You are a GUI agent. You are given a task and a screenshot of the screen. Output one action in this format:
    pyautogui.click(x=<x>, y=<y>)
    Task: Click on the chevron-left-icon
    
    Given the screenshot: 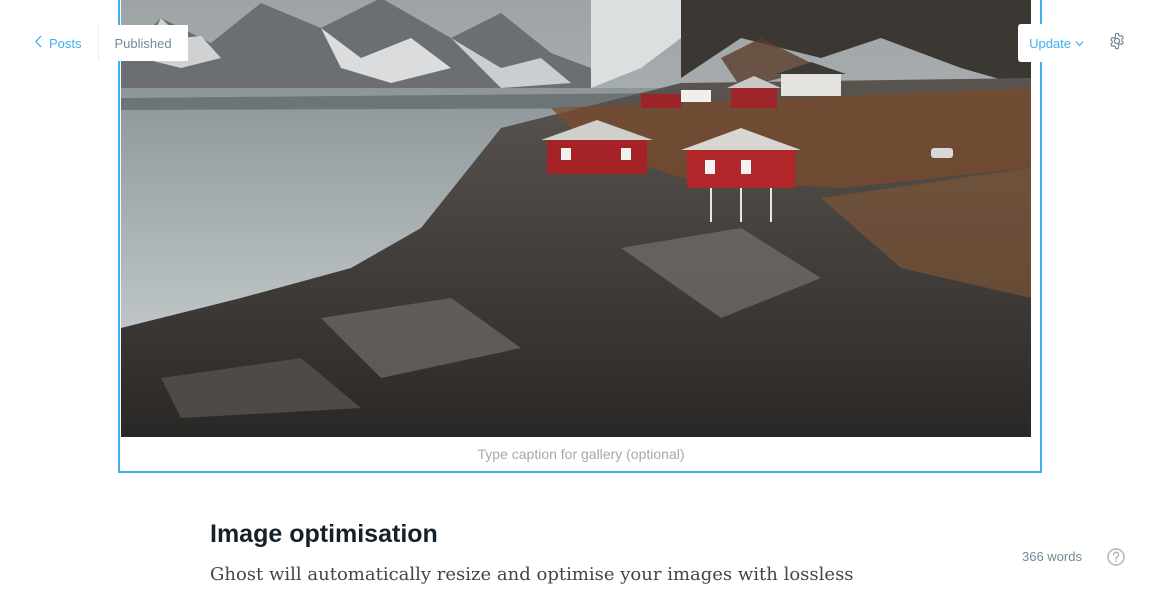 What is the action you would take?
    pyautogui.click(x=38, y=43)
    